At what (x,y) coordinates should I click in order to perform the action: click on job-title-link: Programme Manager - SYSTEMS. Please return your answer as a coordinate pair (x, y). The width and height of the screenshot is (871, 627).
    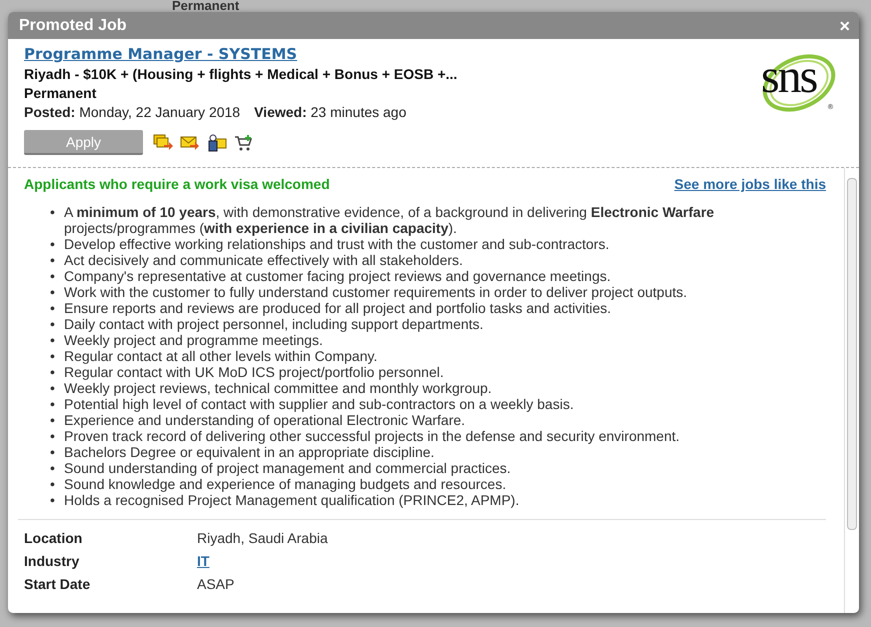
    Looking at the image, I should click on (241, 54).